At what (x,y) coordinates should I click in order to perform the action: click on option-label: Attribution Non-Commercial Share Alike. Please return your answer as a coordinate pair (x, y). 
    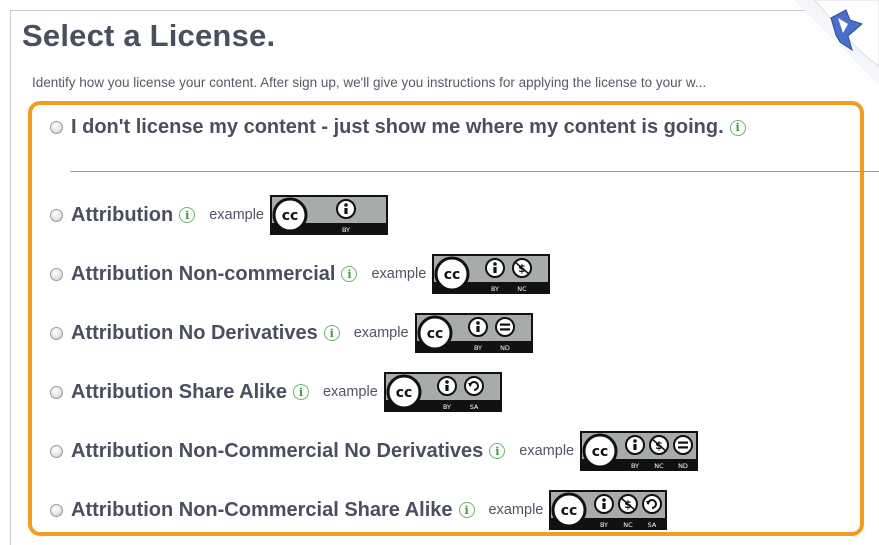
    Looking at the image, I should click on (262, 509).